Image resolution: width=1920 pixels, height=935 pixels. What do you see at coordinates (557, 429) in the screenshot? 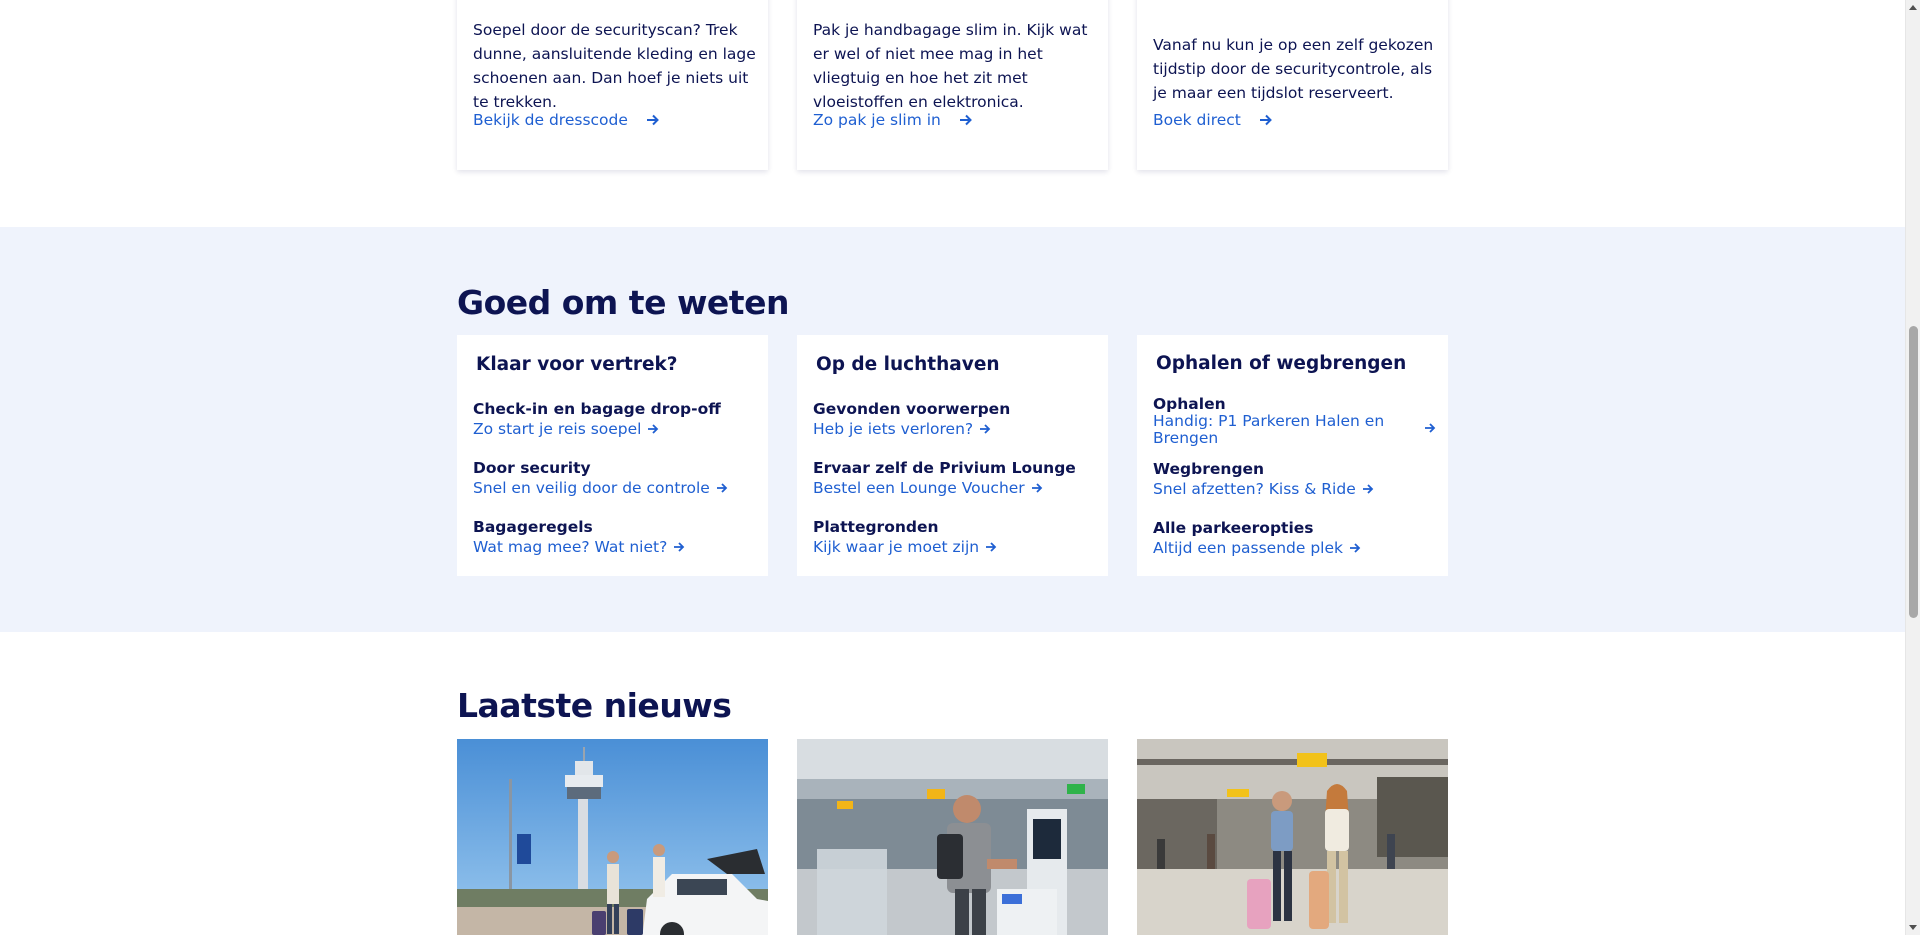
I see `checkin-link-label: Zo start je reis soepel` at bounding box center [557, 429].